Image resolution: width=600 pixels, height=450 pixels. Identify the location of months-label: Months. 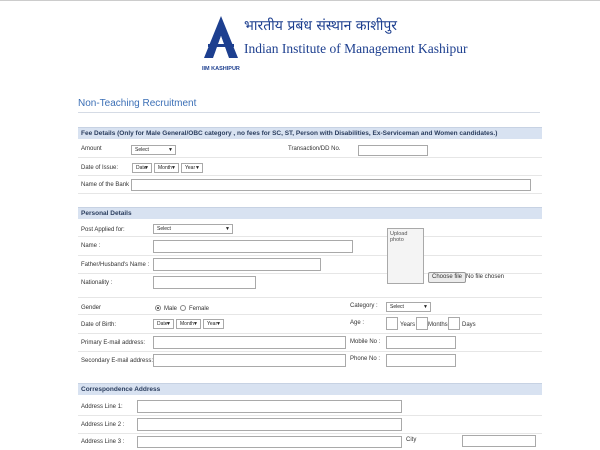
(438, 325).